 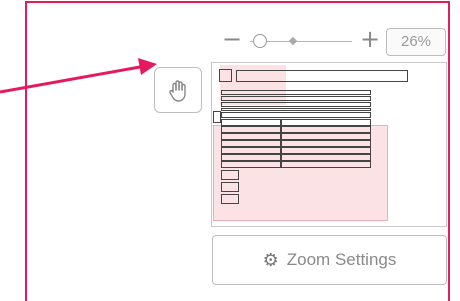 I want to click on zoom-level-display: 26%, so click(x=416, y=42).